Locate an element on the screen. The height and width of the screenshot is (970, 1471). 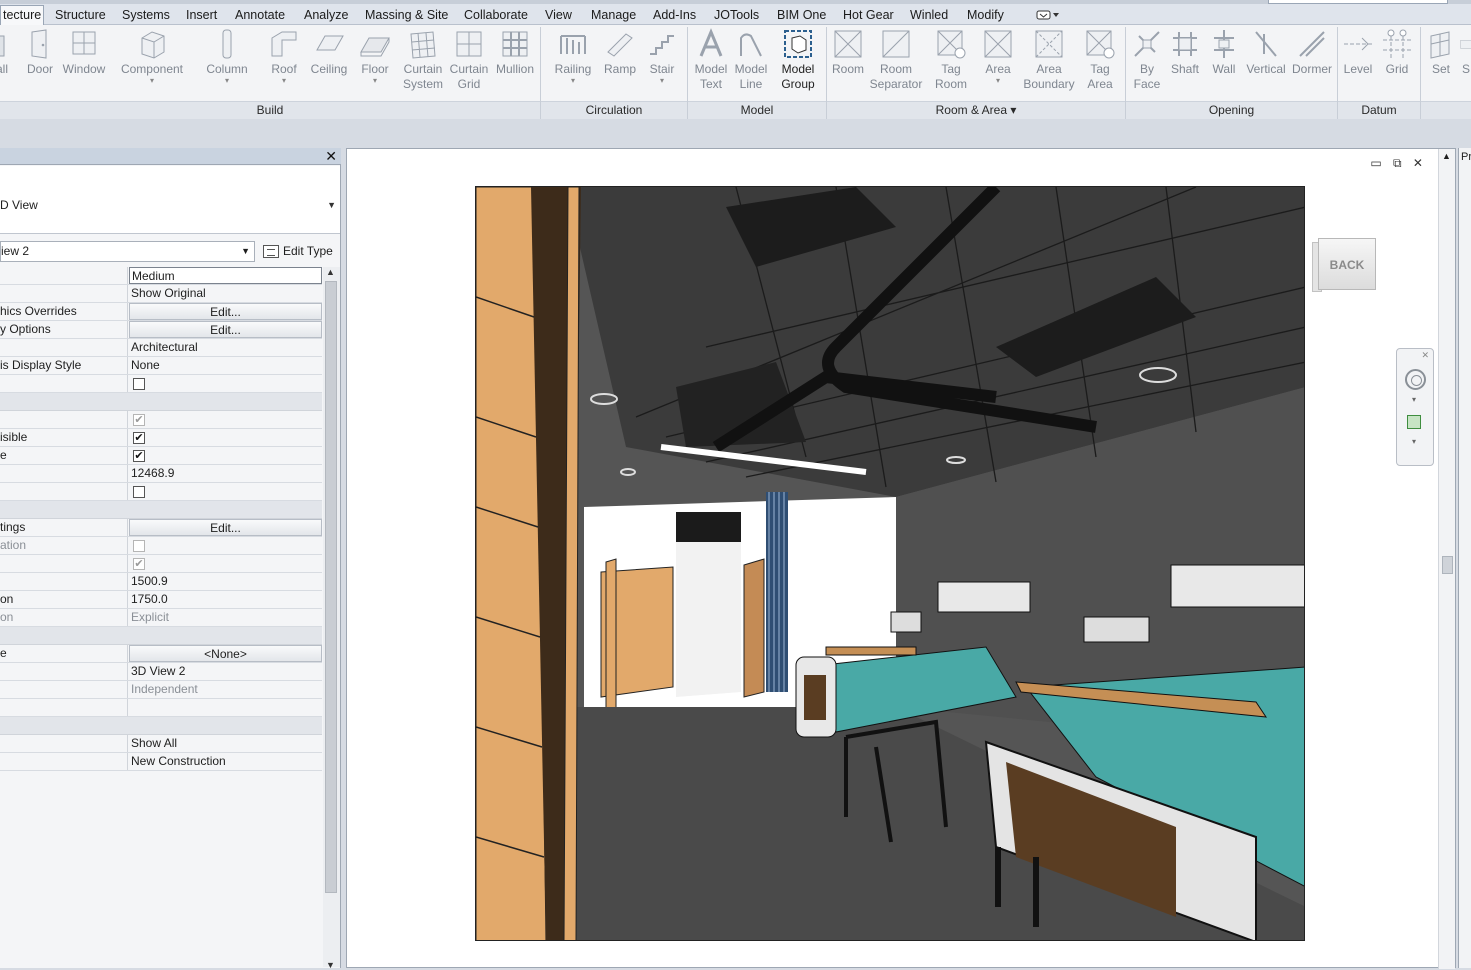
tab-structure: Structure is located at coordinates (80, 15).